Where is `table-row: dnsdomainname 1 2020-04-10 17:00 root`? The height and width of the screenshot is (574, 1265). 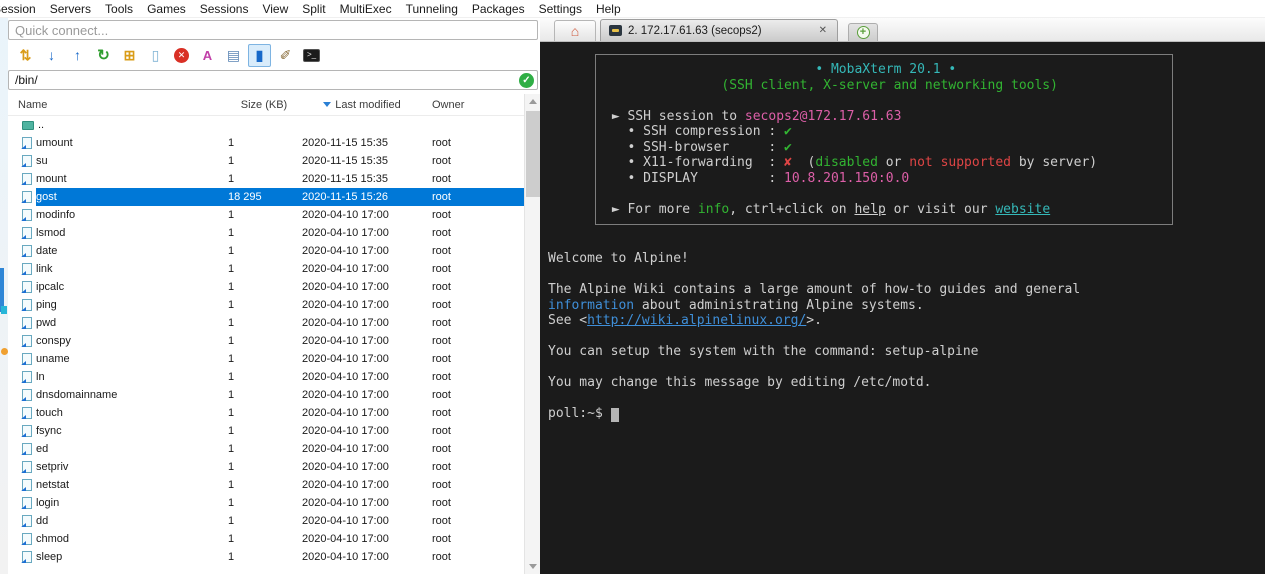
table-row: dnsdomainname 1 2020-04-10 17:00 root is located at coordinates (266, 395).